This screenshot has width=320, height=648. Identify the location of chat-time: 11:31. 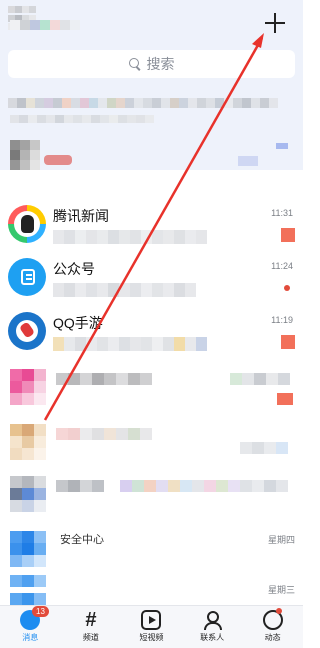
(282, 213).